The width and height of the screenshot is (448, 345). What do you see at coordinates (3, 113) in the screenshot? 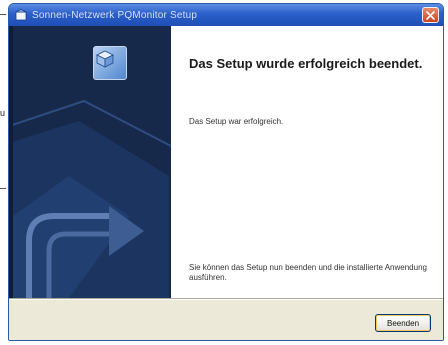
I see `page-edge-letter: u` at bounding box center [3, 113].